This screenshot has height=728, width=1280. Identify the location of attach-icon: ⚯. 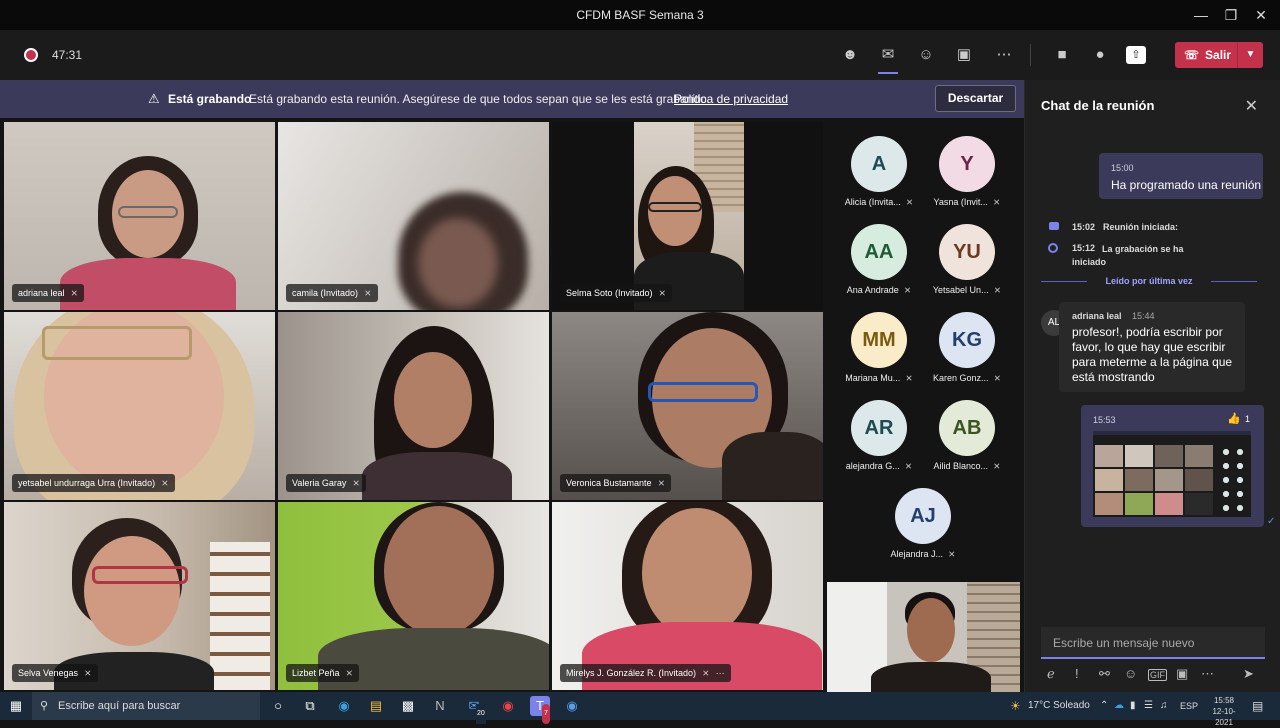
(1104, 674).